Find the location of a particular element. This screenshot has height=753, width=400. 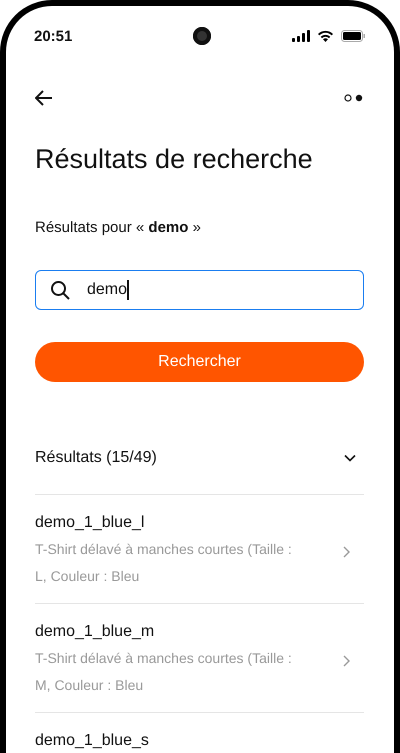

battery-icon is located at coordinates (353, 36).